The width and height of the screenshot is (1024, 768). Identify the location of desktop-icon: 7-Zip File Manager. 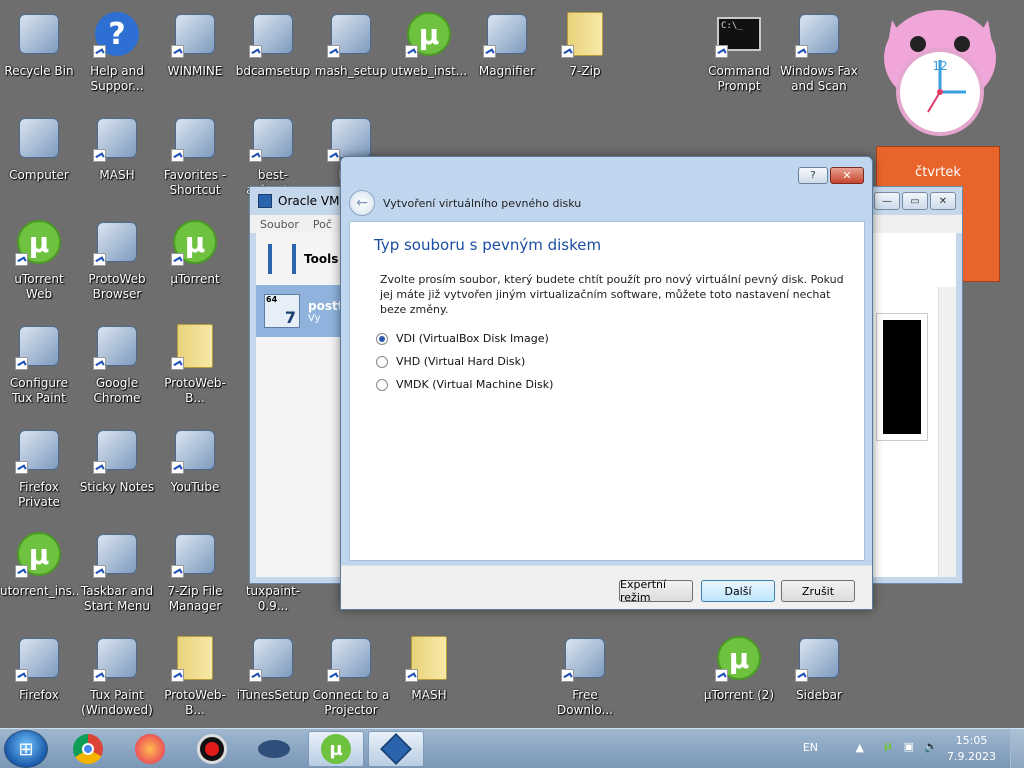
(195, 574).